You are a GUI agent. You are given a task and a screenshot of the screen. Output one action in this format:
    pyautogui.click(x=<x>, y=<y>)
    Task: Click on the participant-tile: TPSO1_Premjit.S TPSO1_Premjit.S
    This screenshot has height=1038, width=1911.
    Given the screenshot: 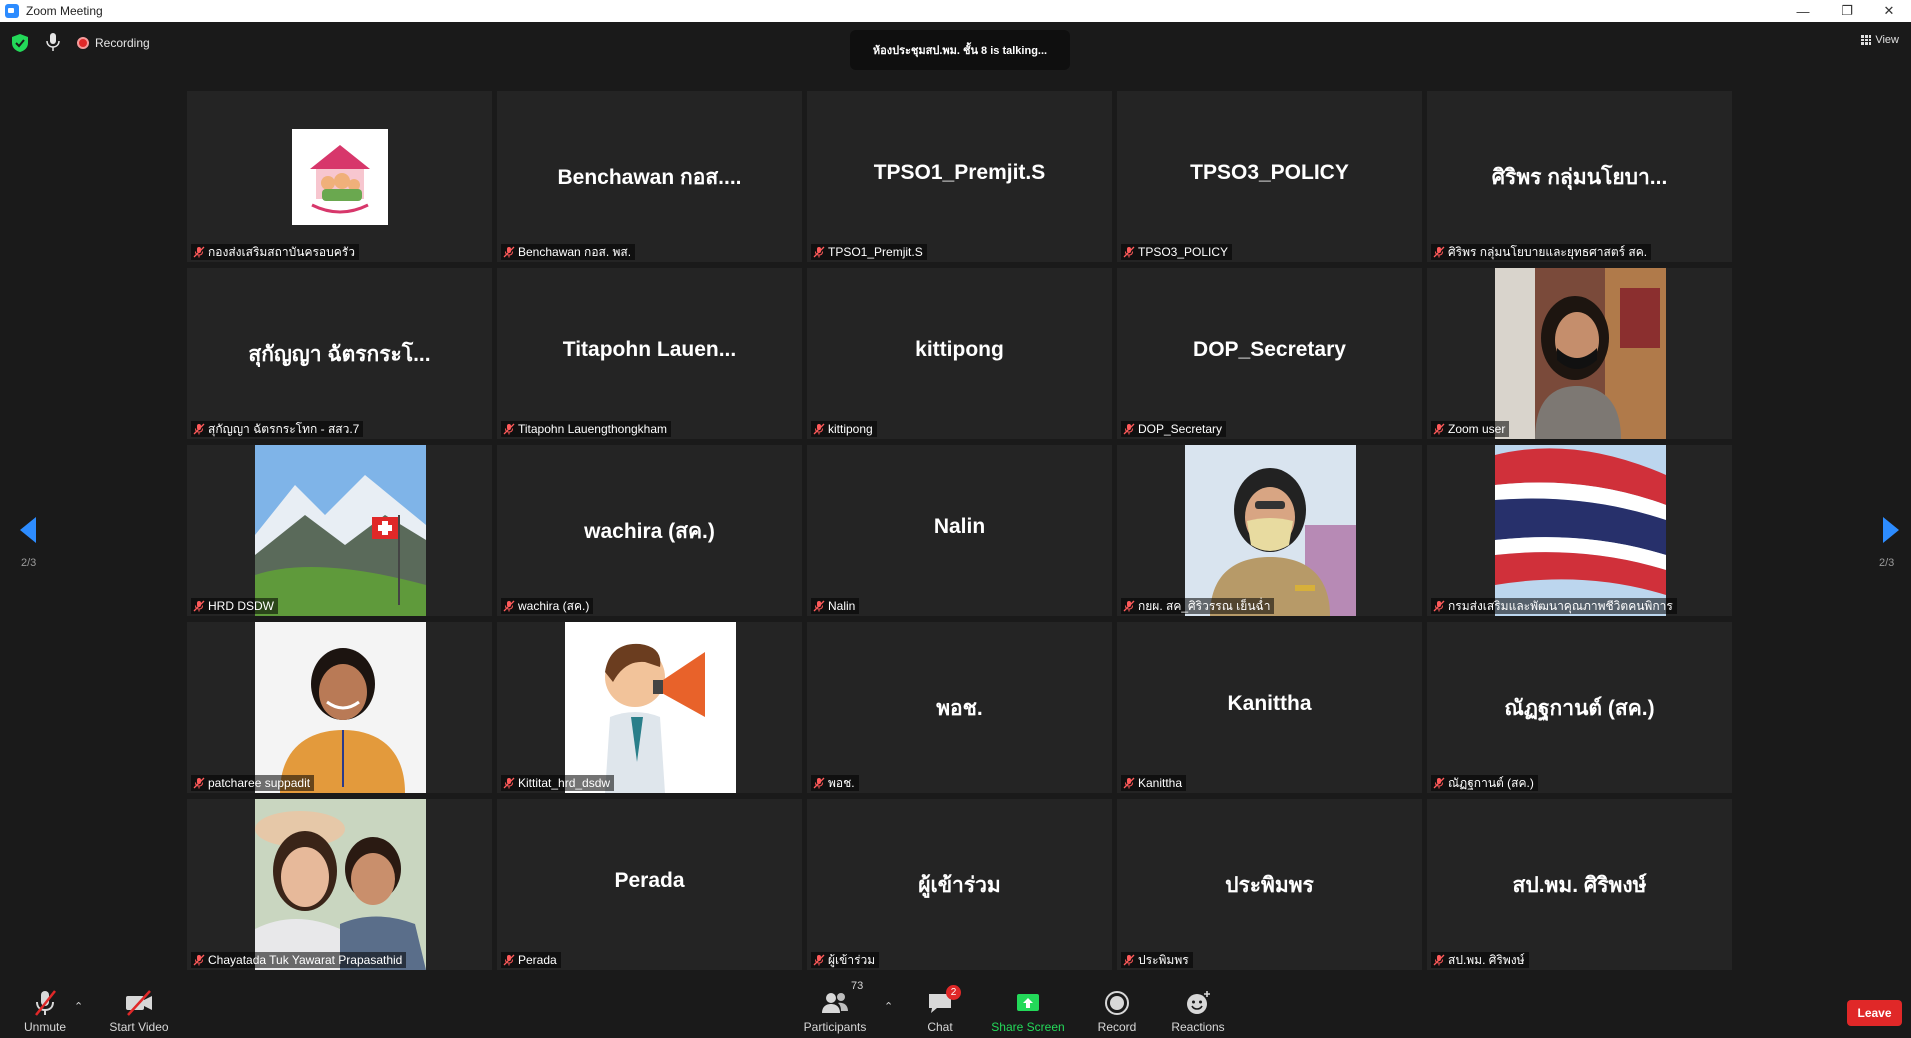 What is the action you would take?
    pyautogui.click(x=959, y=176)
    